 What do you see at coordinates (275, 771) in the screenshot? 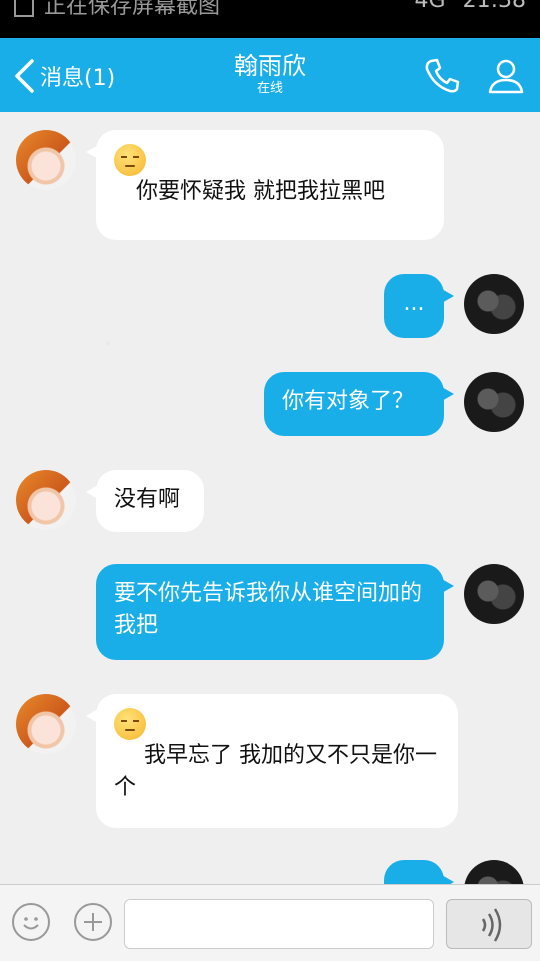
I see `message-text: 我早忘了 我加的又不只是你一个` at bounding box center [275, 771].